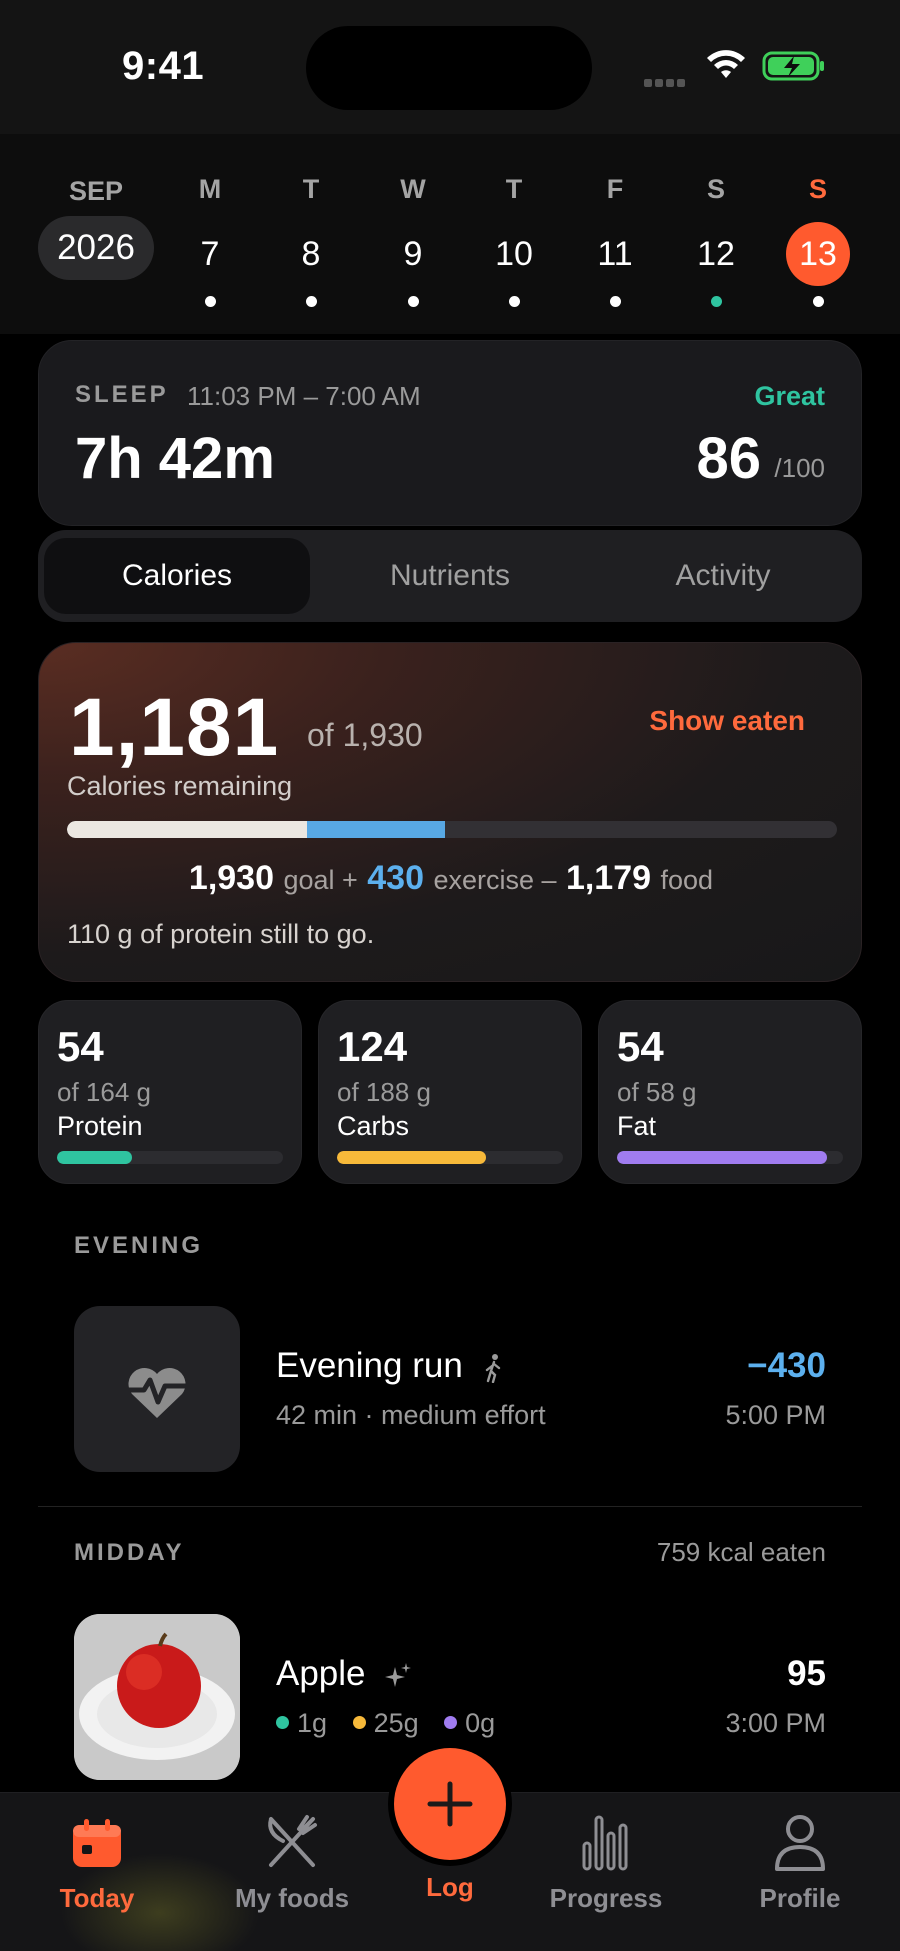 This screenshot has height=1951, width=900. I want to click on bar-chart-icon, so click(605, 1843).